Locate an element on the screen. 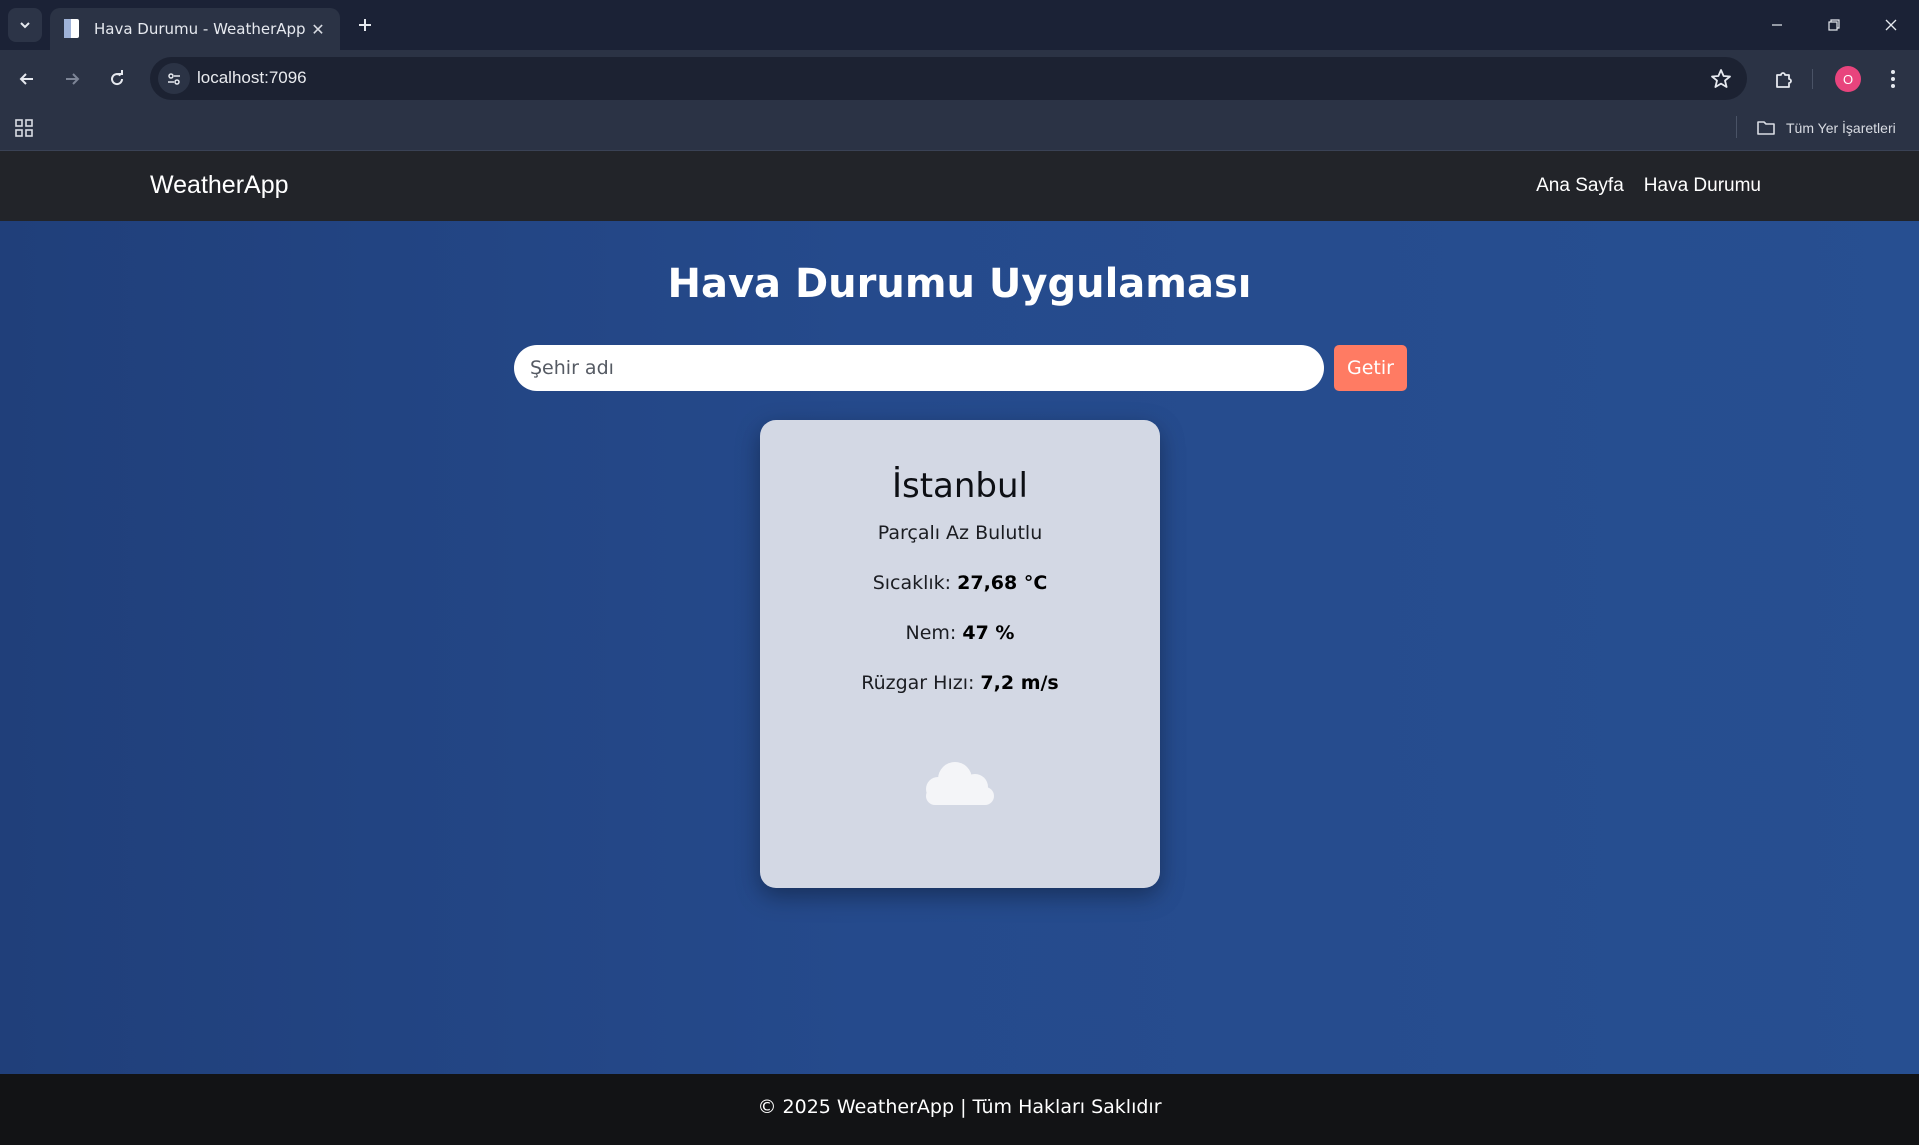 This screenshot has width=1919, height=1145. humidity-value: 47 % is located at coordinates (988, 633).